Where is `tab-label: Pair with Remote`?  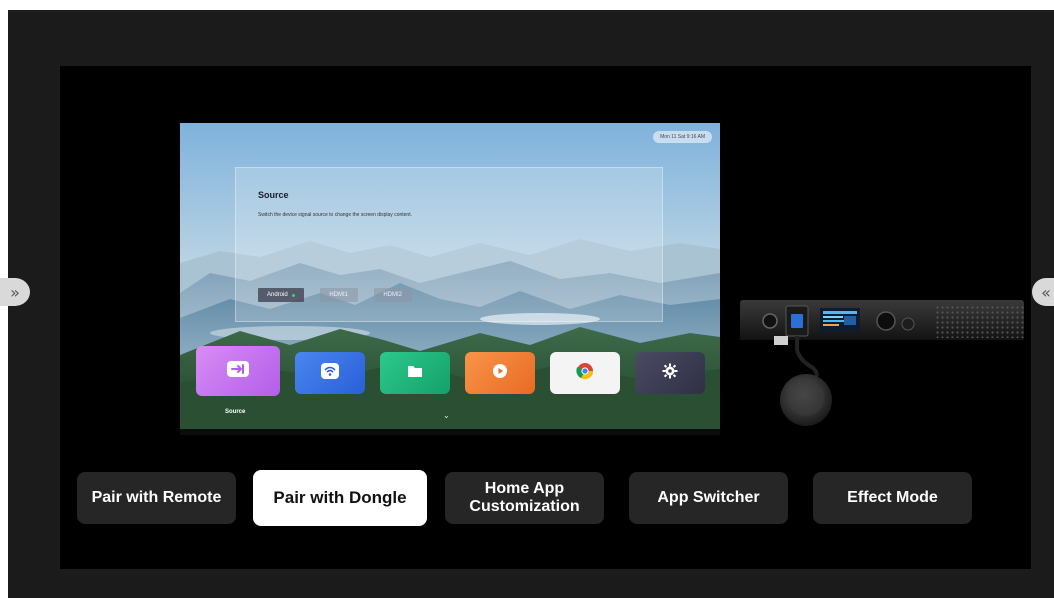 tab-label: Pair with Remote is located at coordinates (156, 497).